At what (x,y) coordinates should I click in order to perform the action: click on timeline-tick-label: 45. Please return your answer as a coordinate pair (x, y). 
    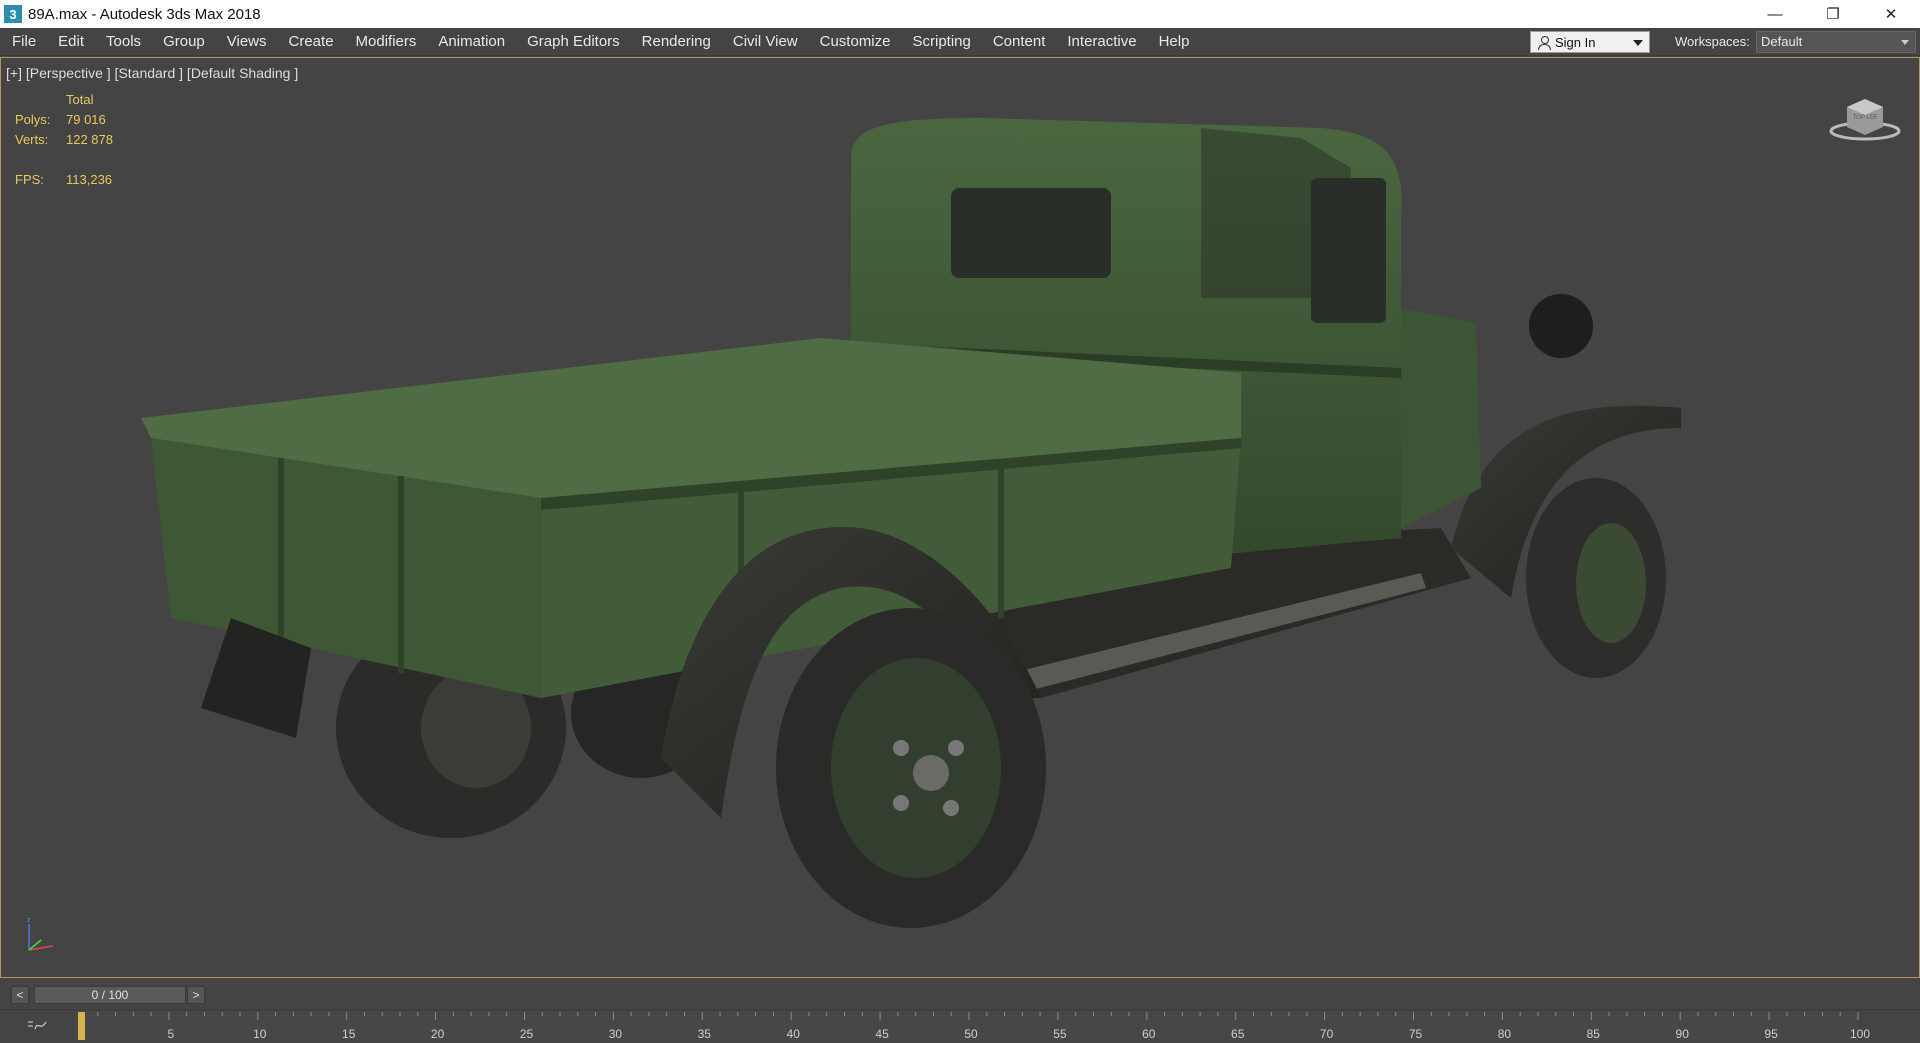
    Looking at the image, I should click on (882, 1034).